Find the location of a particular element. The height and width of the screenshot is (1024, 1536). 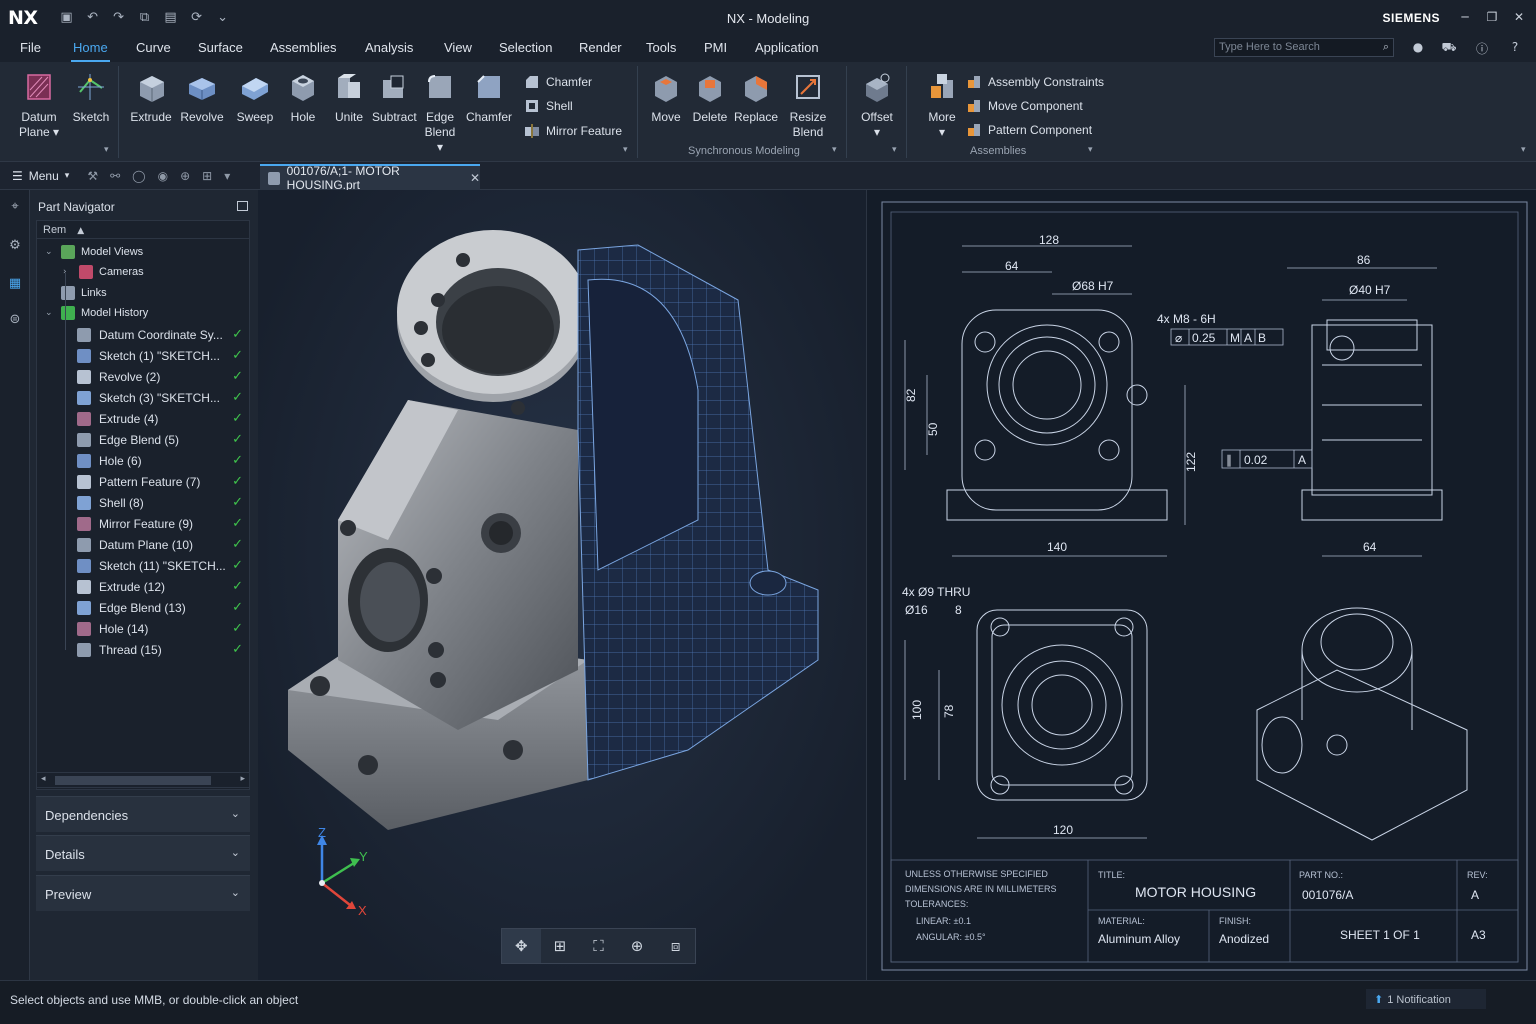

close-button: ✕ is located at coordinates (1519, 17).